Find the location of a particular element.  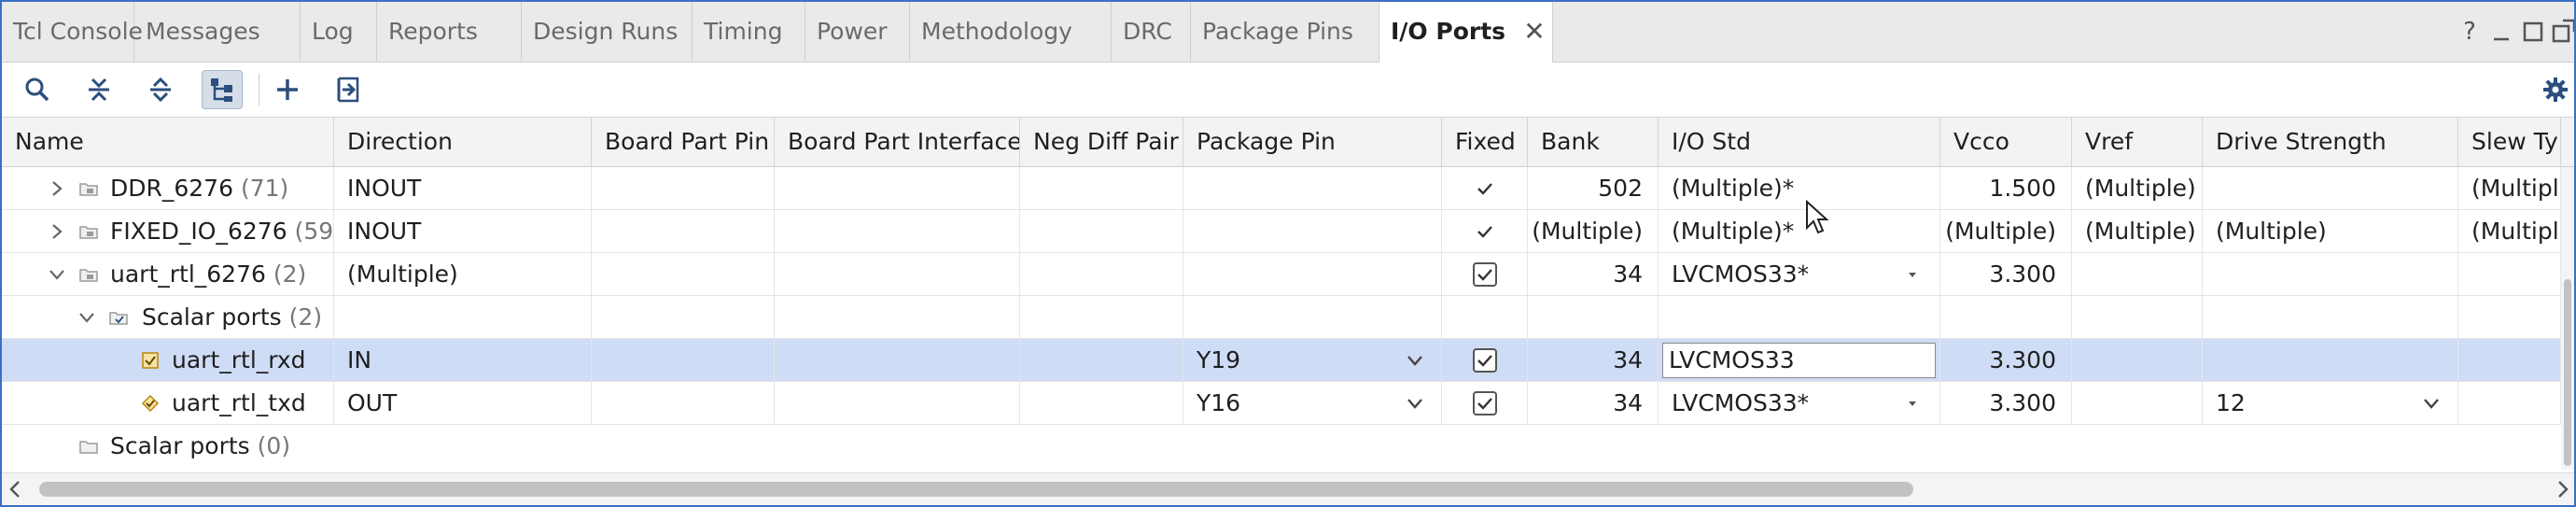

tab-methodology: Methodology is located at coordinates (1011, 32).